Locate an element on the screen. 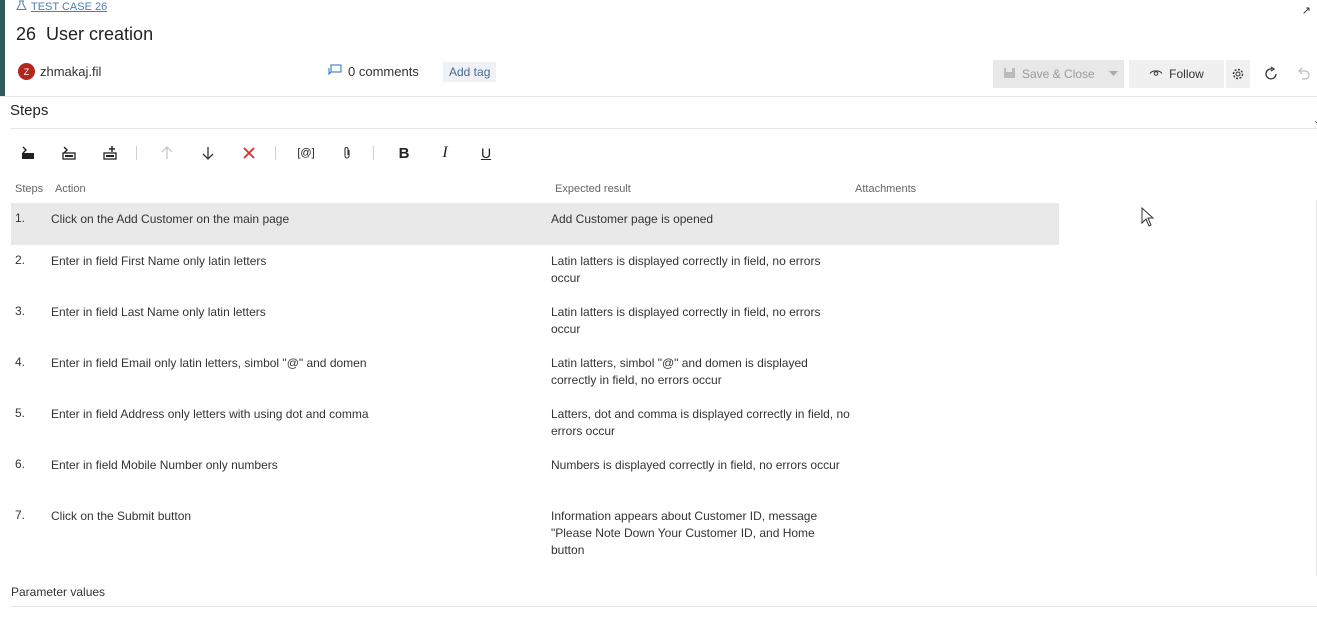 The image size is (1317, 619). italic-icon: I is located at coordinates (445, 153).